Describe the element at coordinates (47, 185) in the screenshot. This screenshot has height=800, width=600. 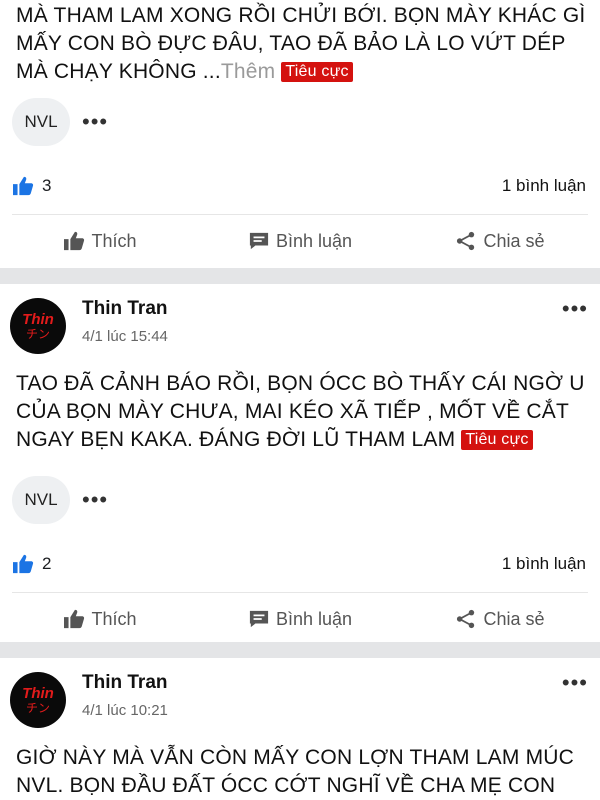
I see `like-count-value: 3` at that location.